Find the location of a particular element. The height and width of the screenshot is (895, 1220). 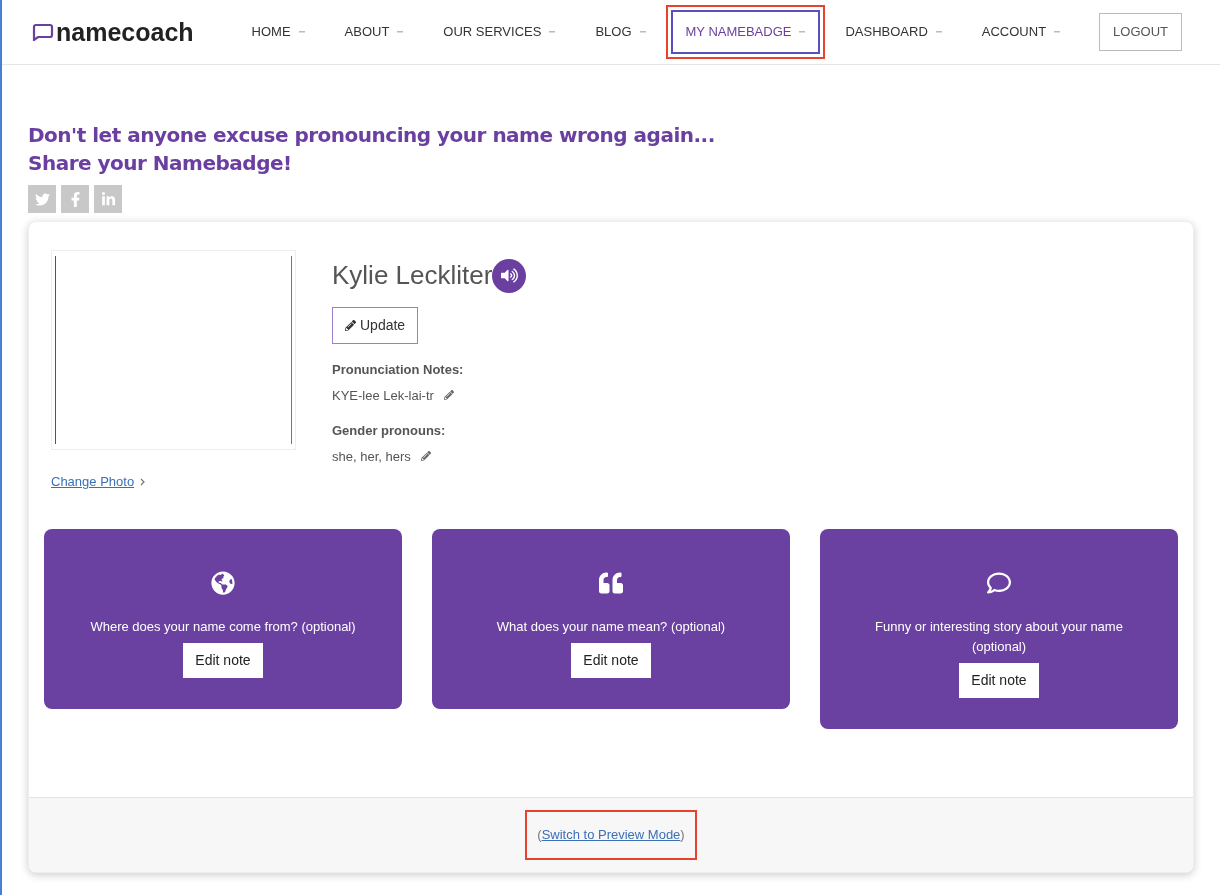

globe-icon is located at coordinates (223, 583).